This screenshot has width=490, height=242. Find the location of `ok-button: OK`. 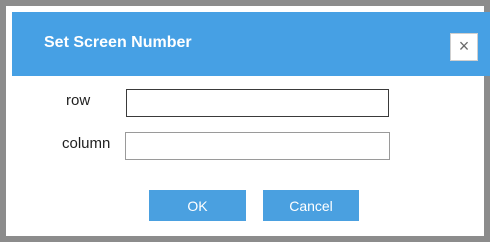

ok-button: OK is located at coordinates (197, 205).